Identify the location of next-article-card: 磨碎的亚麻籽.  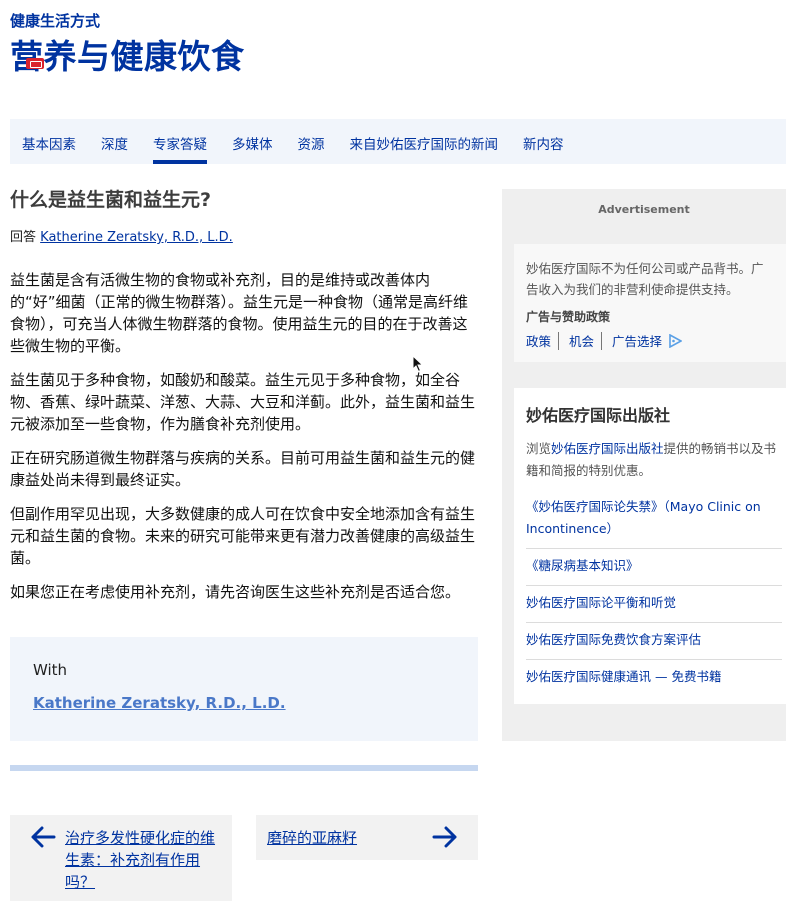
(367, 837).